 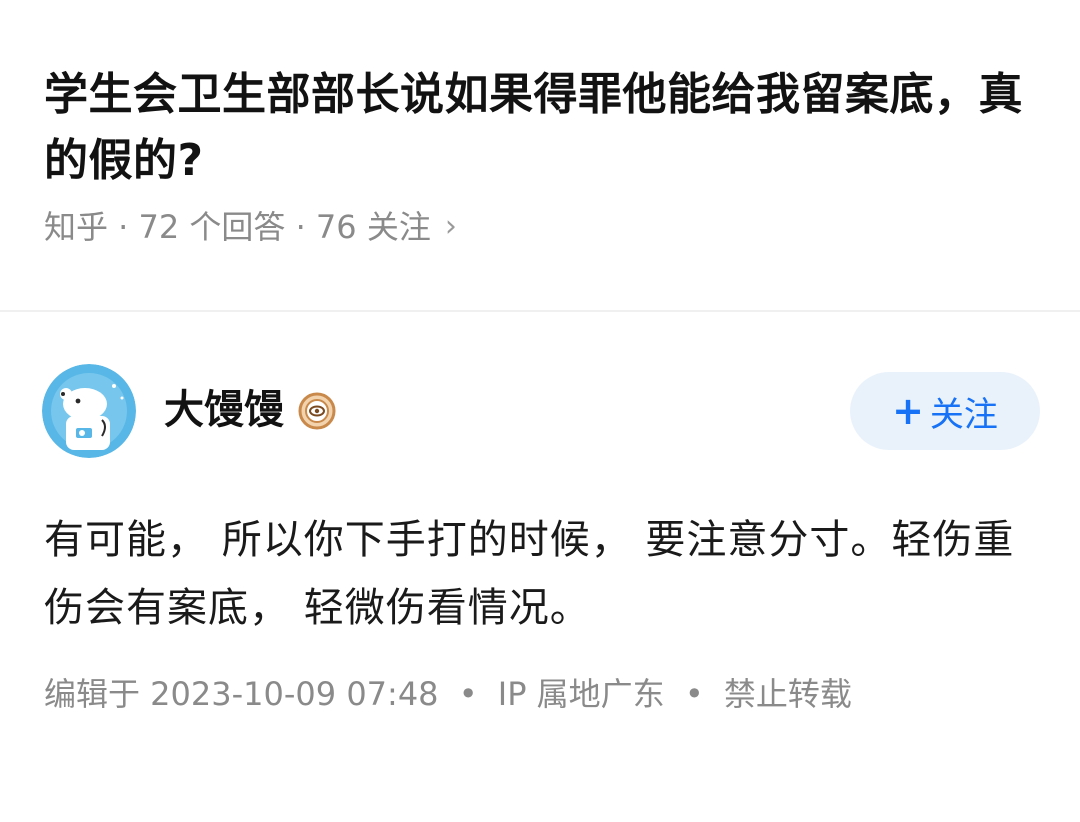 I want to click on follow-button-label: 关注, so click(x=963, y=414).